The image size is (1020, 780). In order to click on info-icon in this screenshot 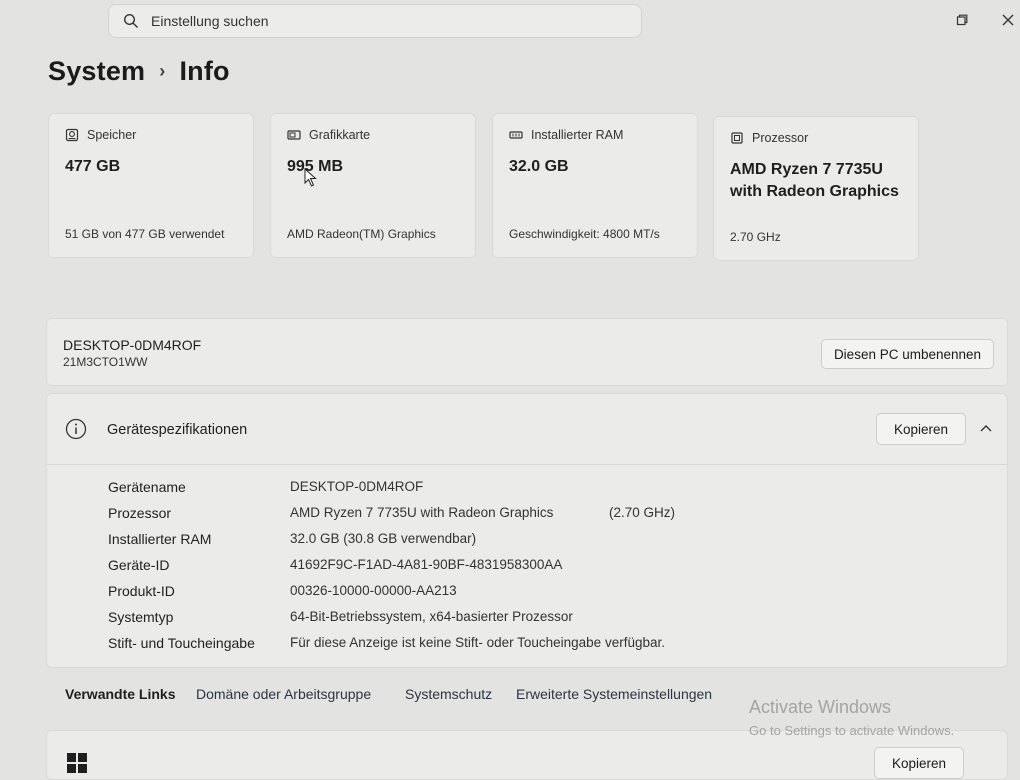, I will do `click(76, 429)`.